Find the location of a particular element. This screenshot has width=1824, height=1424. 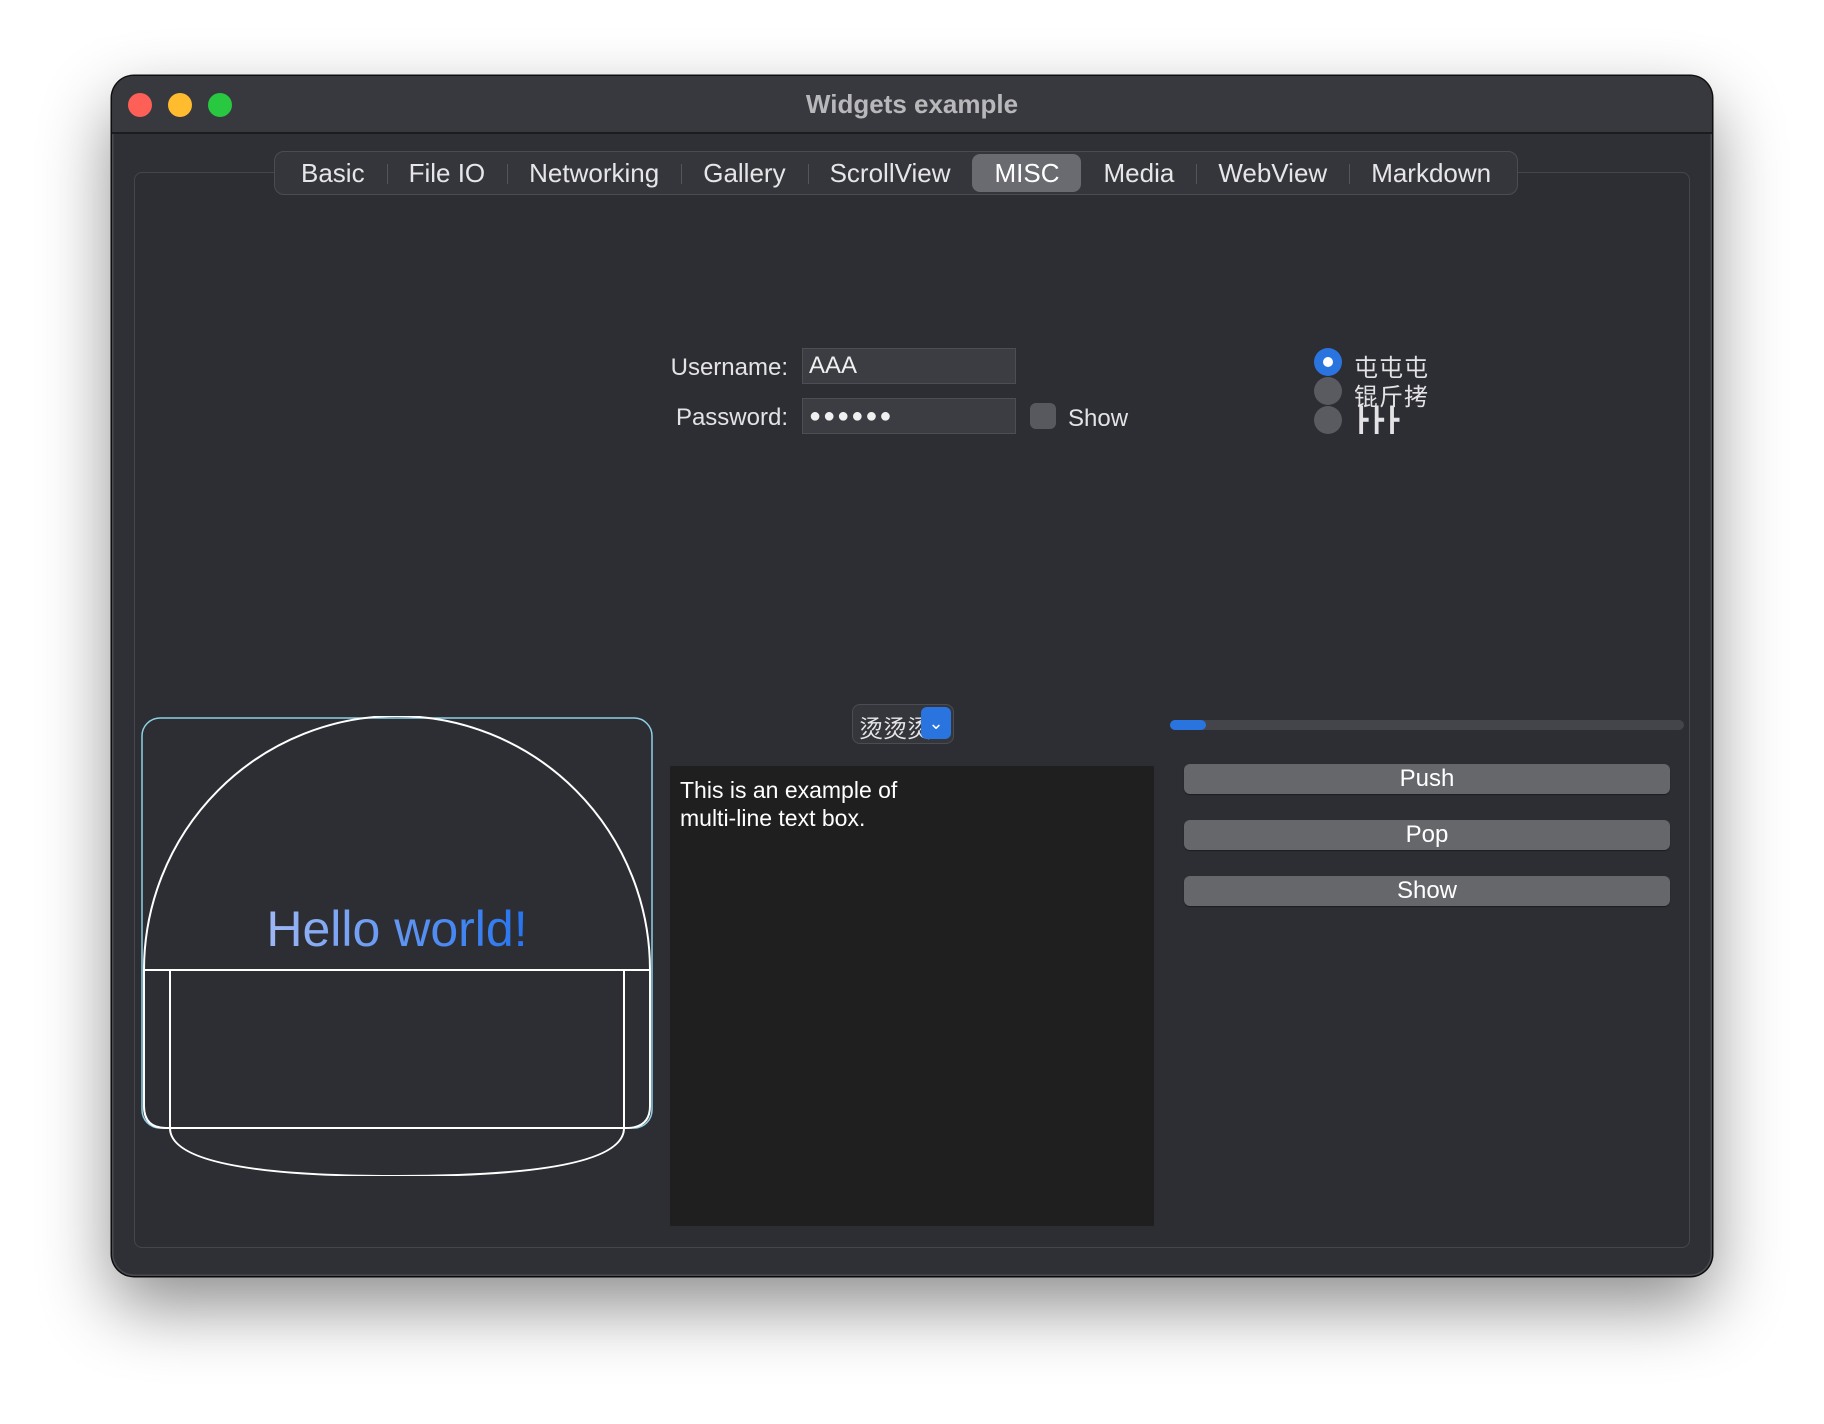

tab-webview: WebView is located at coordinates (1272, 173).